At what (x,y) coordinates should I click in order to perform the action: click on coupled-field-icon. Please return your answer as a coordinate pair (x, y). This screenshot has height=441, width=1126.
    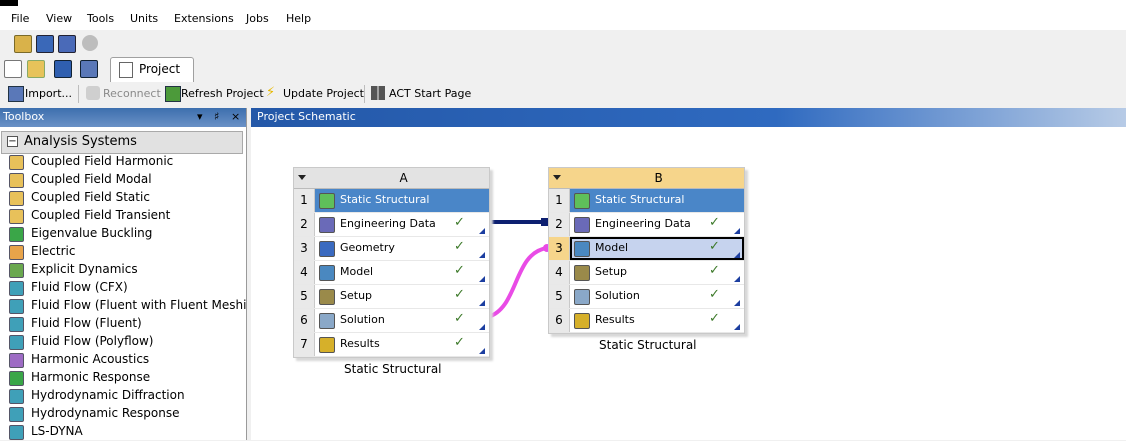
    Looking at the image, I should click on (16, 216).